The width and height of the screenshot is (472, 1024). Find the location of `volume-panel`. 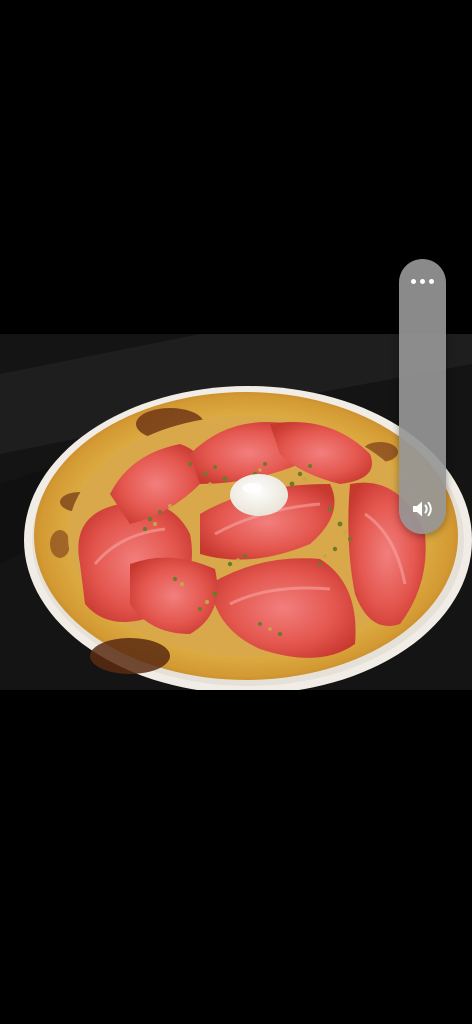

volume-panel is located at coordinates (422, 396).